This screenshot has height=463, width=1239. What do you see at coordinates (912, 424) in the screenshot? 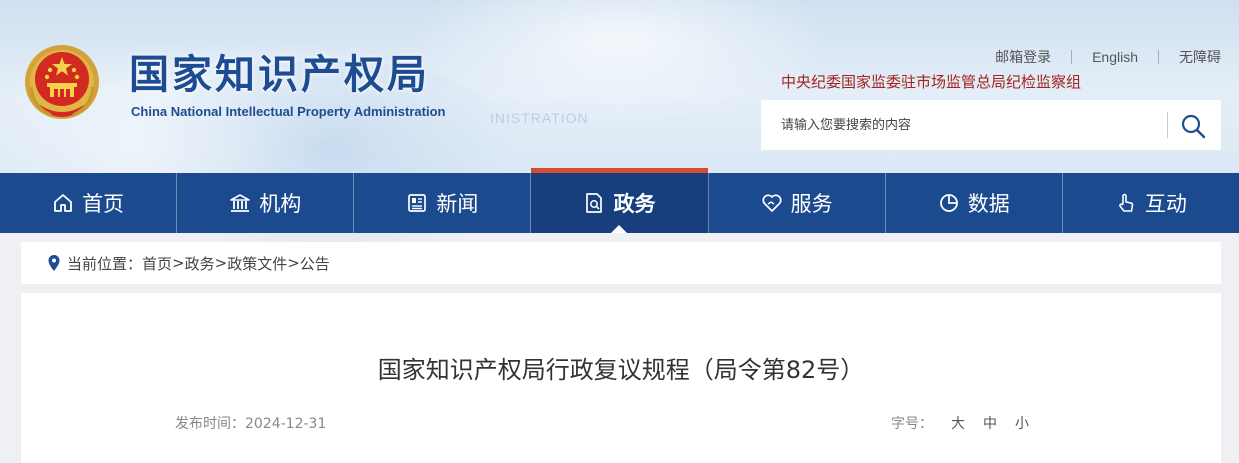
I see `font-size-label: 字号：` at bounding box center [912, 424].